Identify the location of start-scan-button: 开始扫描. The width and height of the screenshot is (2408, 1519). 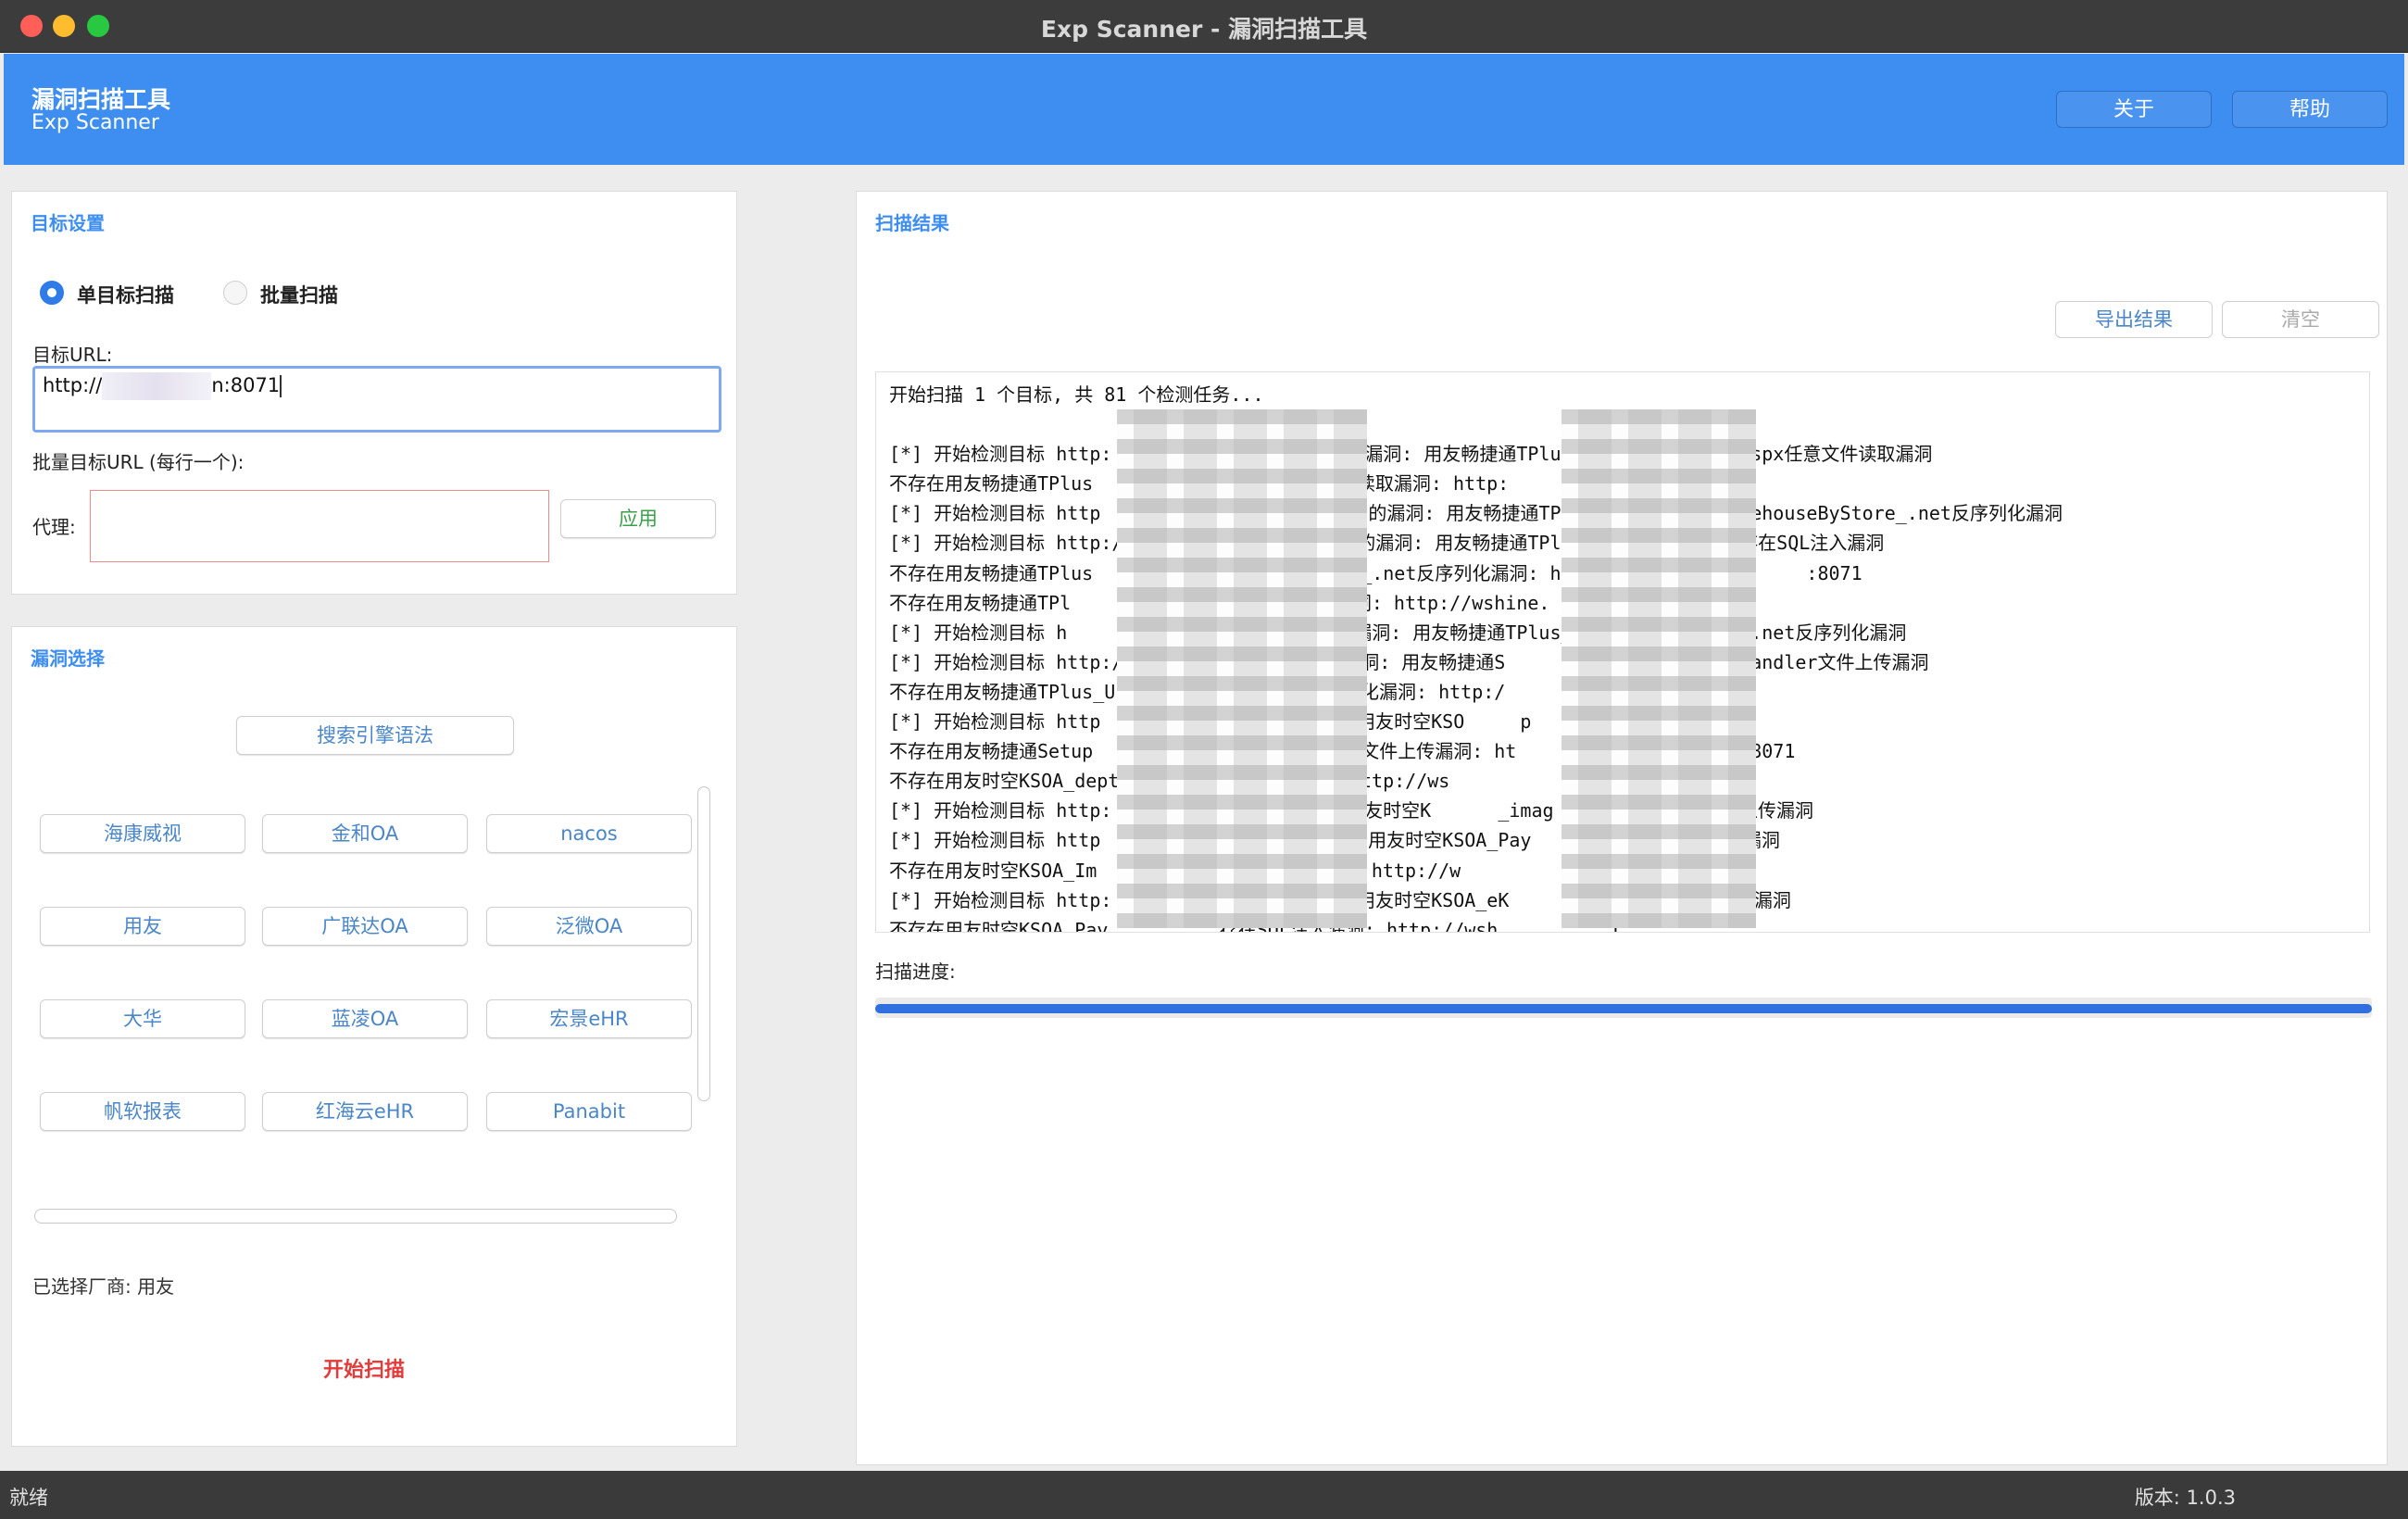
(364, 1368).